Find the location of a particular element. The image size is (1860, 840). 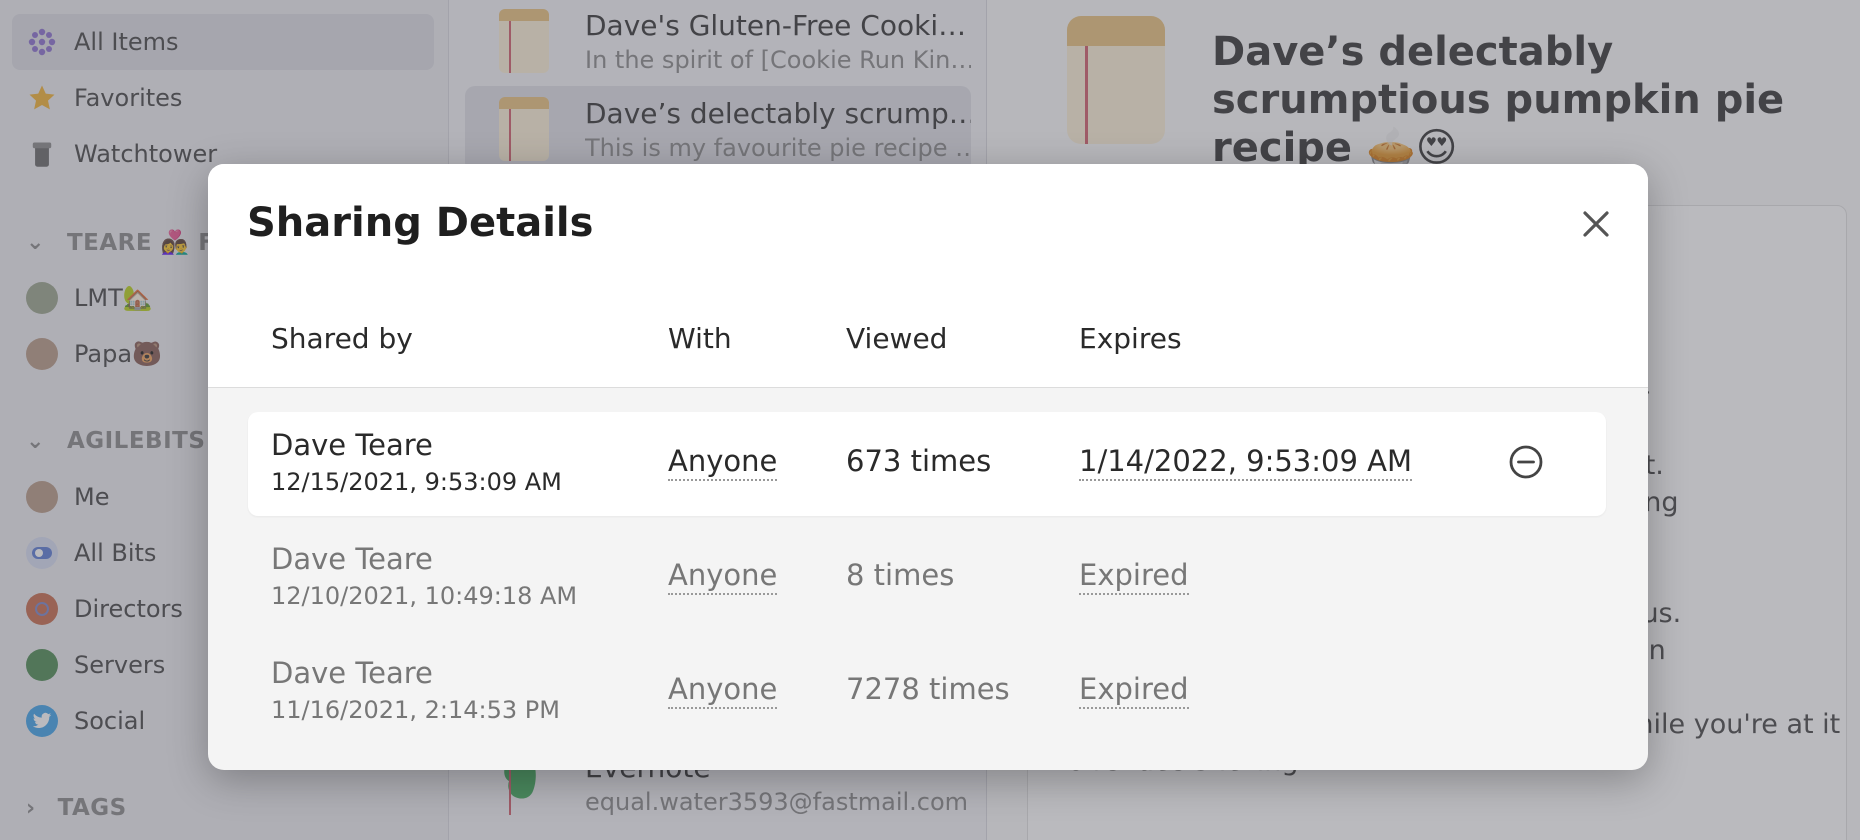

revoke-share-button is located at coordinates (1526, 462).